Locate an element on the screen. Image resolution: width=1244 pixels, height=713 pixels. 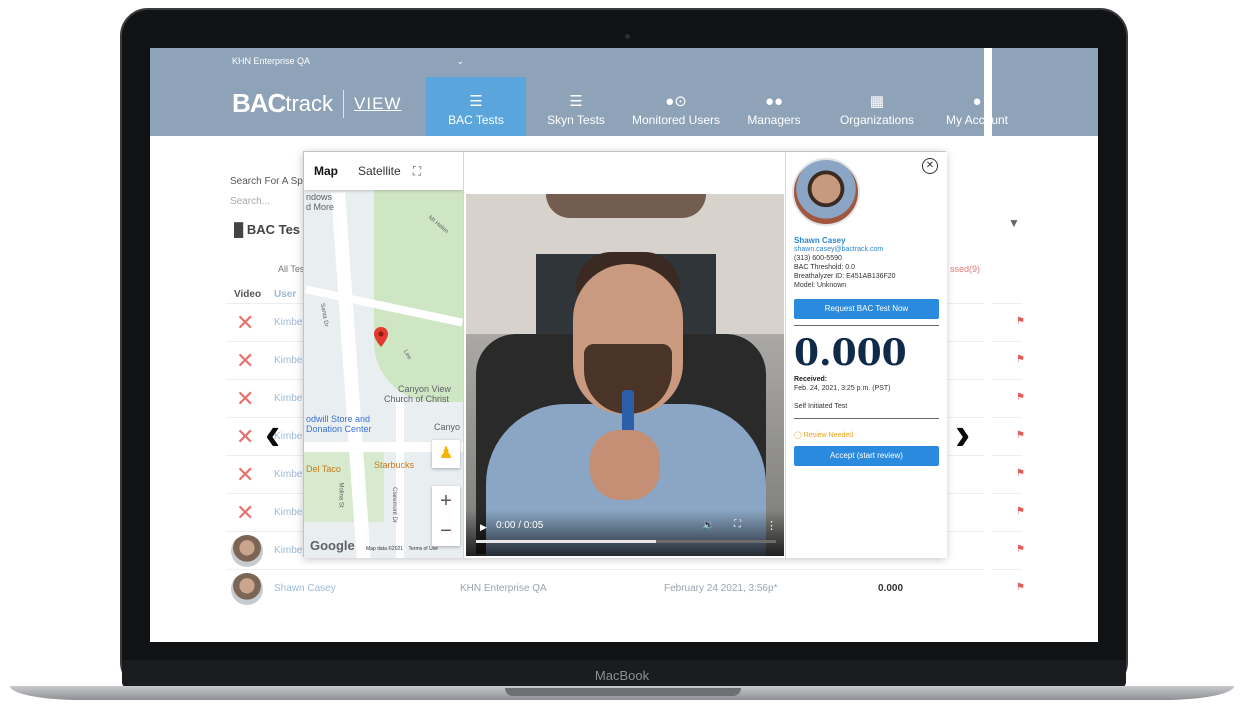
tab-all-tests: All Tes is located at coordinates (291, 269).